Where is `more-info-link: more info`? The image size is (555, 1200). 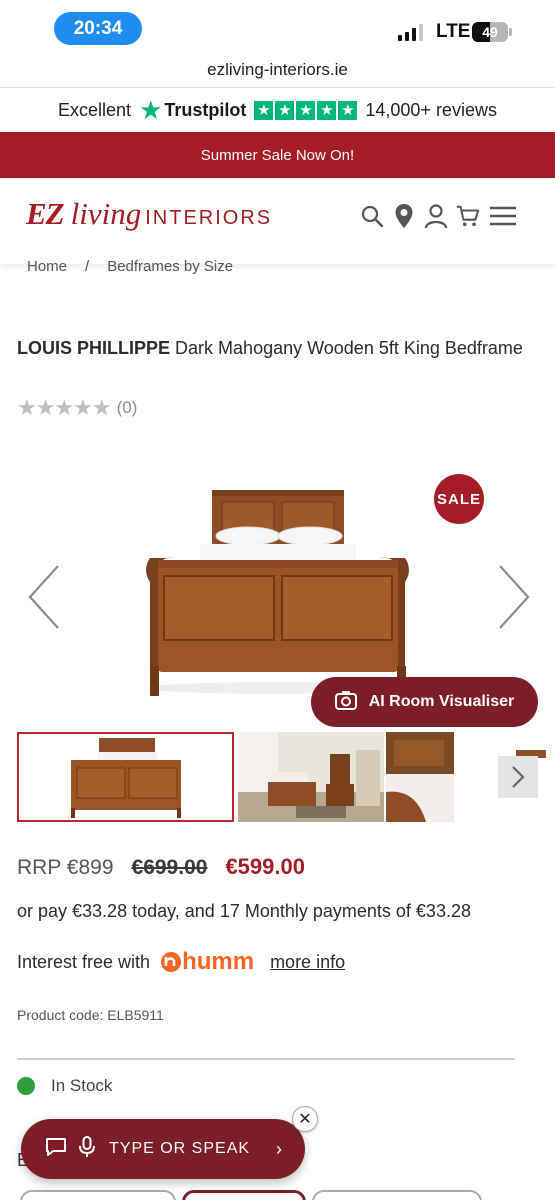 more-info-link: more info is located at coordinates (307, 962).